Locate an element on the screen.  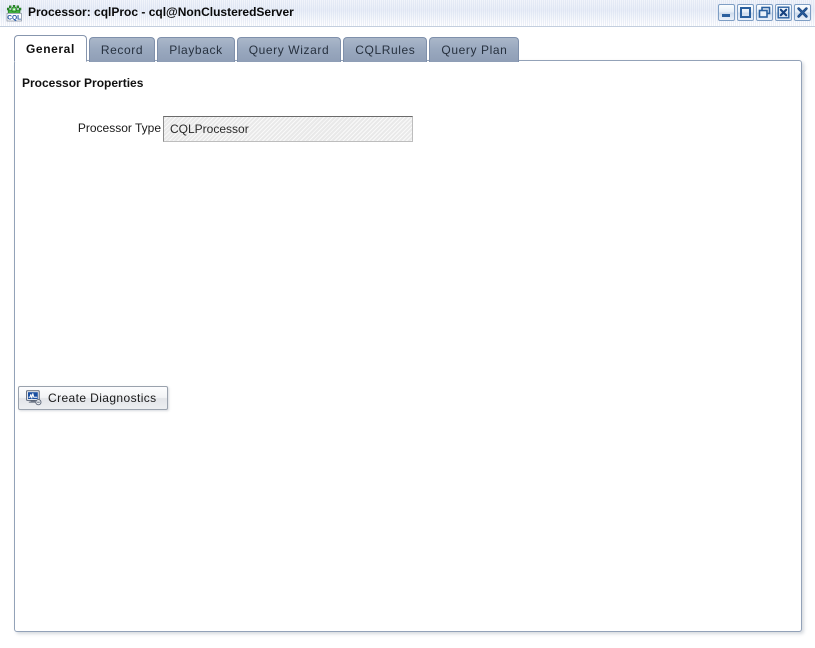
close-button is located at coordinates (802, 12).